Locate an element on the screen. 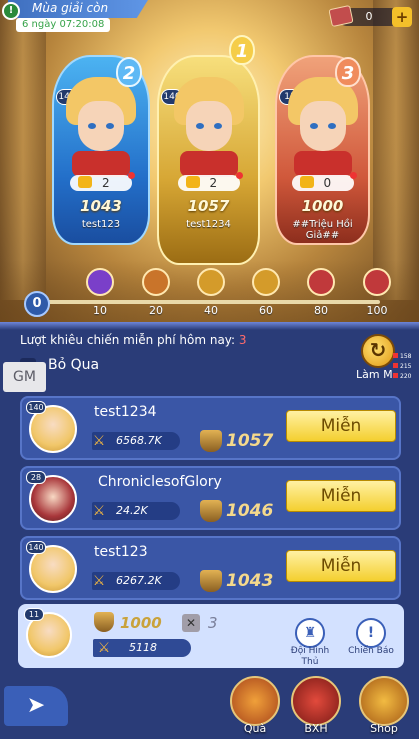 The image size is (419, 739). free-challenges-count: 3 is located at coordinates (242, 340).